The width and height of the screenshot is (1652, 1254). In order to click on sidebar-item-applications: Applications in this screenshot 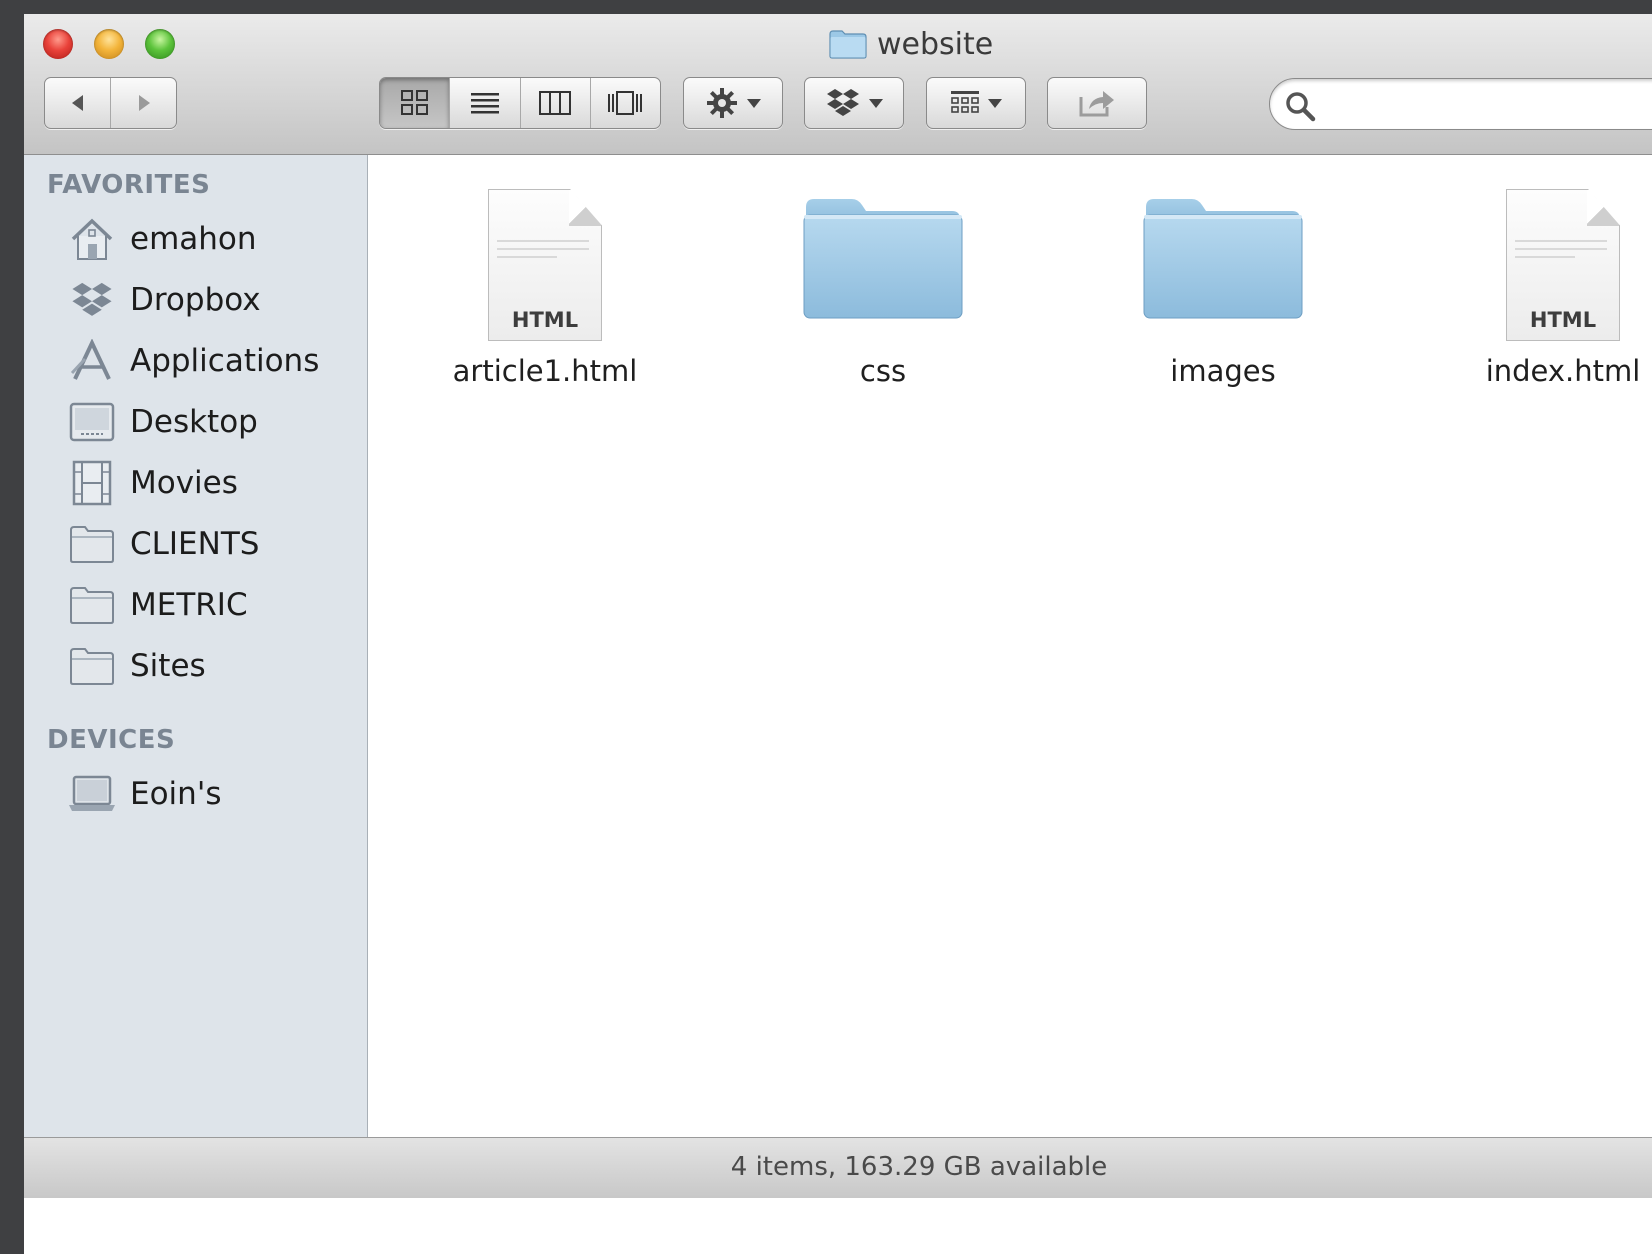, I will do `click(193, 361)`.